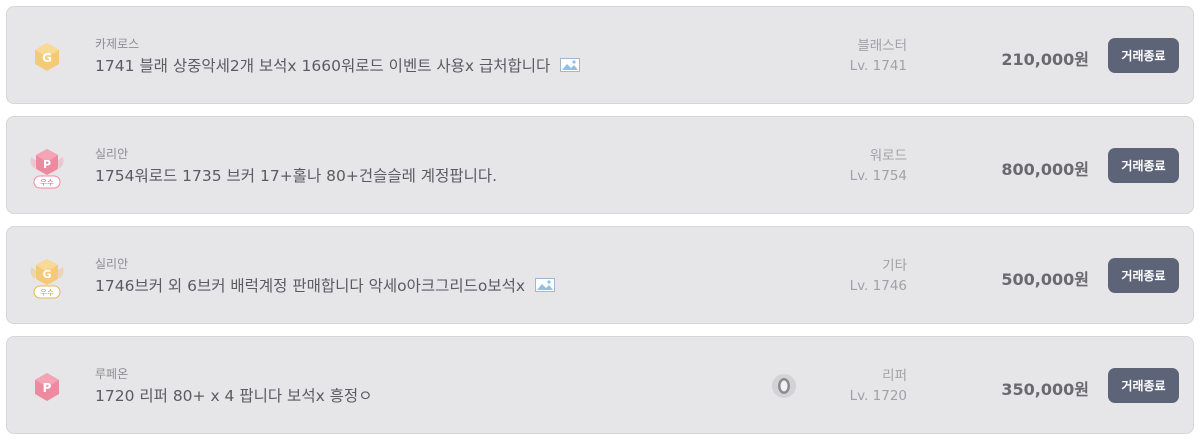  Describe the element at coordinates (882, 46) in the screenshot. I see `class-name: 블래스터` at that location.